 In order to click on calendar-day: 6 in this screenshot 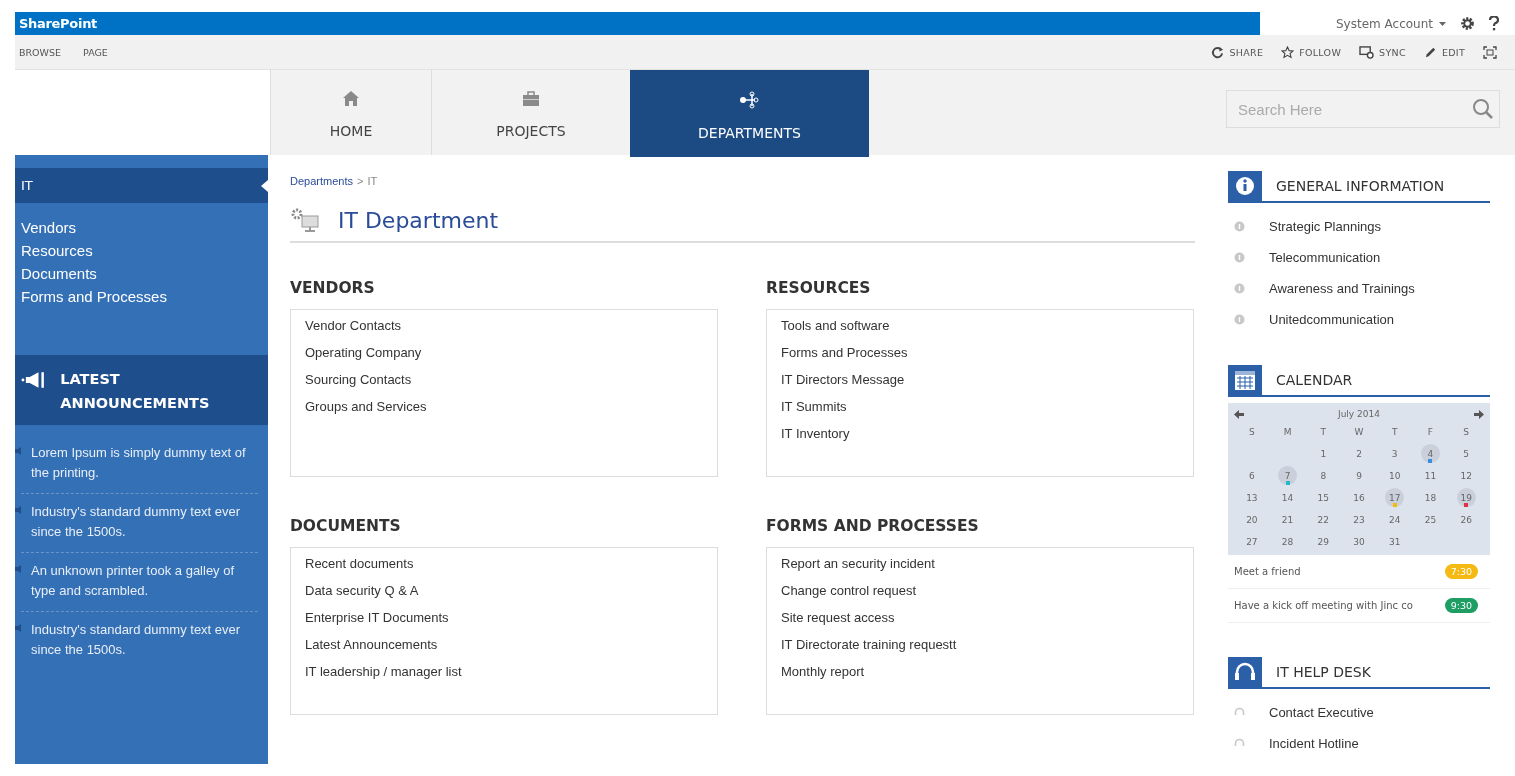, I will do `click(1252, 475)`.